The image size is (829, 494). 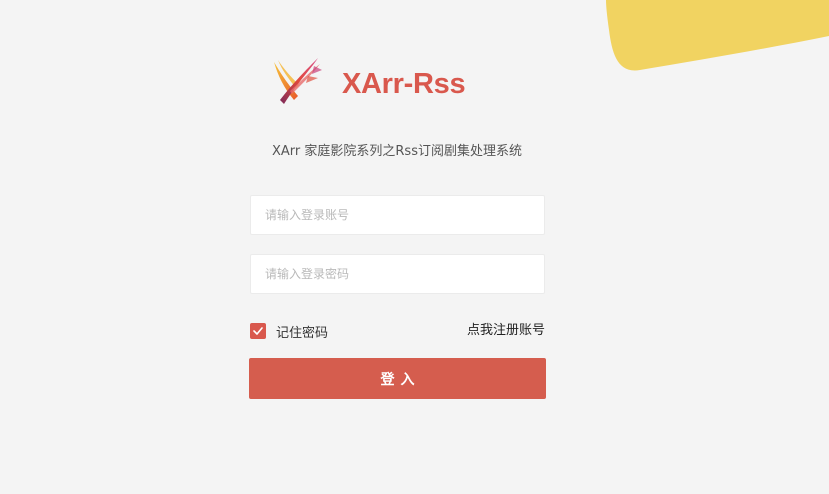 What do you see at coordinates (397, 274) in the screenshot?
I see `password-input` at bounding box center [397, 274].